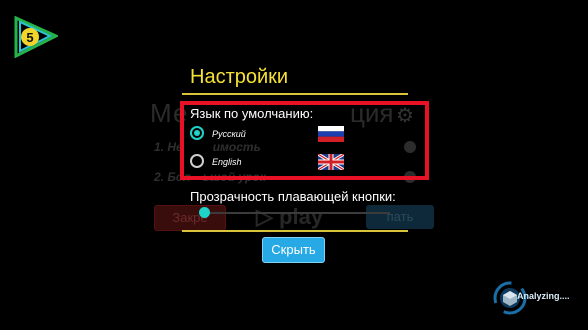  Describe the element at coordinates (204, 212) in the screenshot. I see `opacity-slider-thumb` at that location.